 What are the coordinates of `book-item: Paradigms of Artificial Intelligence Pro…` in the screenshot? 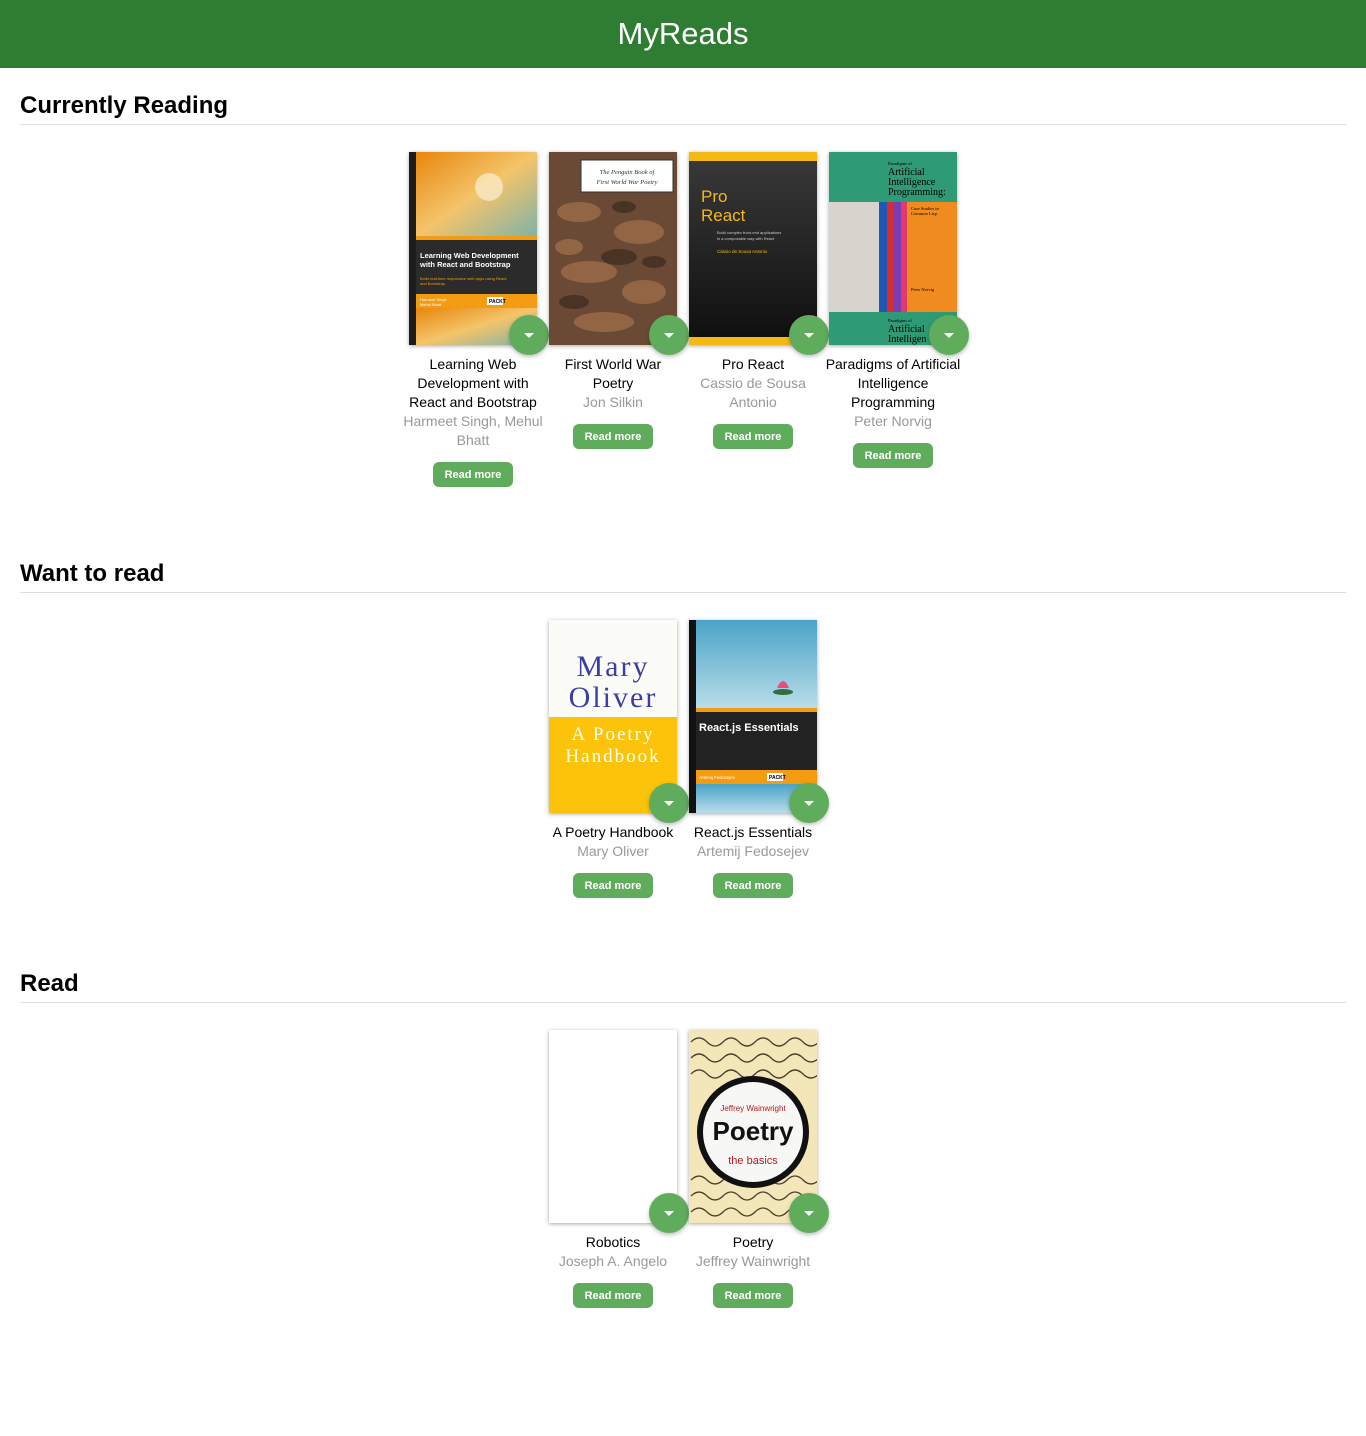 It's located at (896, 319).